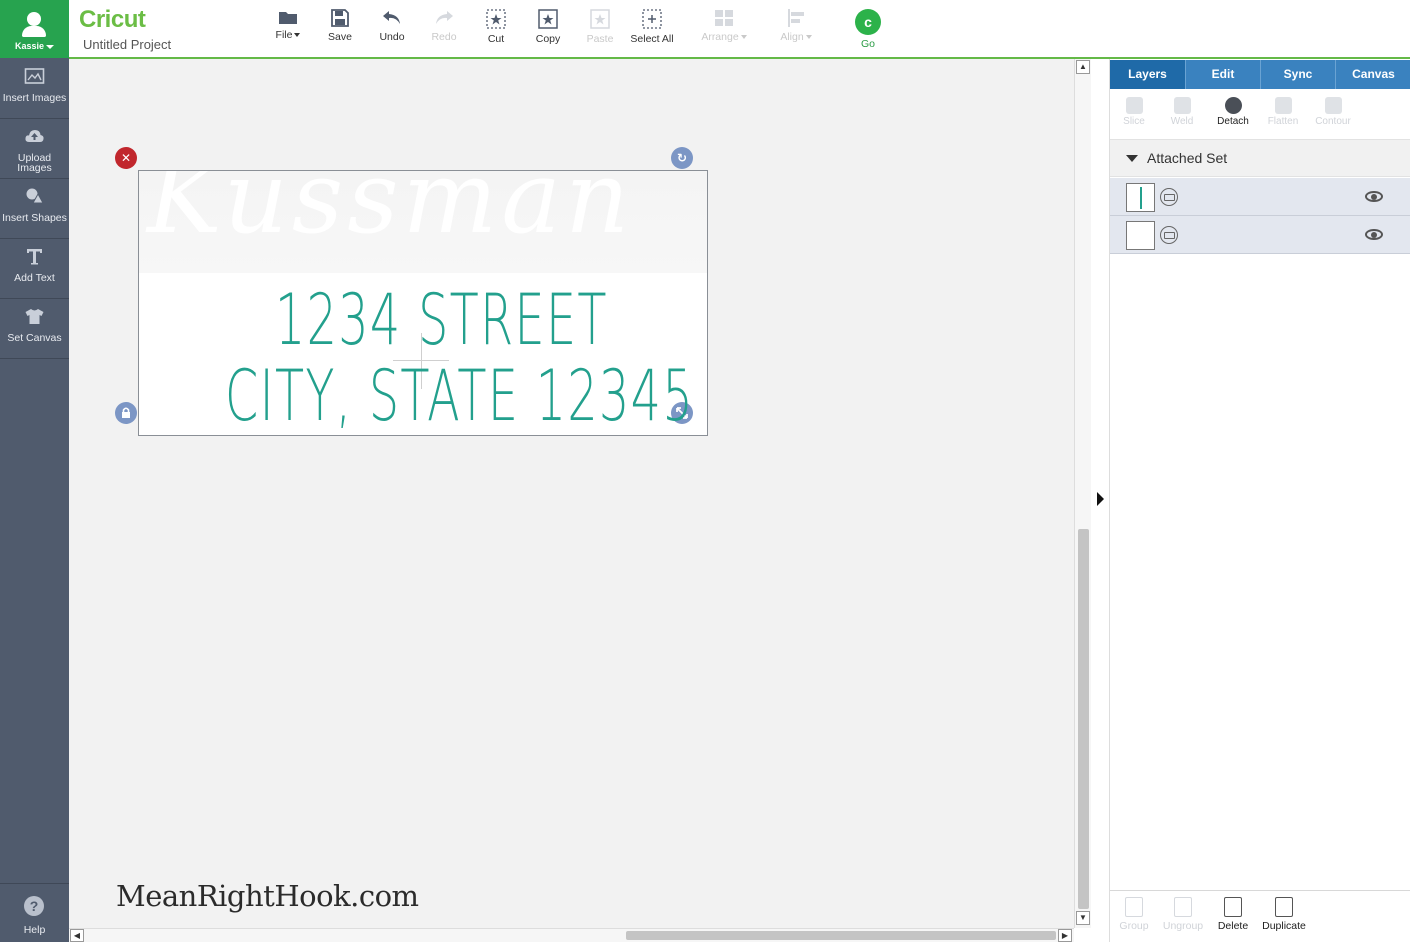  Describe the element at coordinates (720, 37) in the screenshot. I see `arrange-label: Arrange` at that location.